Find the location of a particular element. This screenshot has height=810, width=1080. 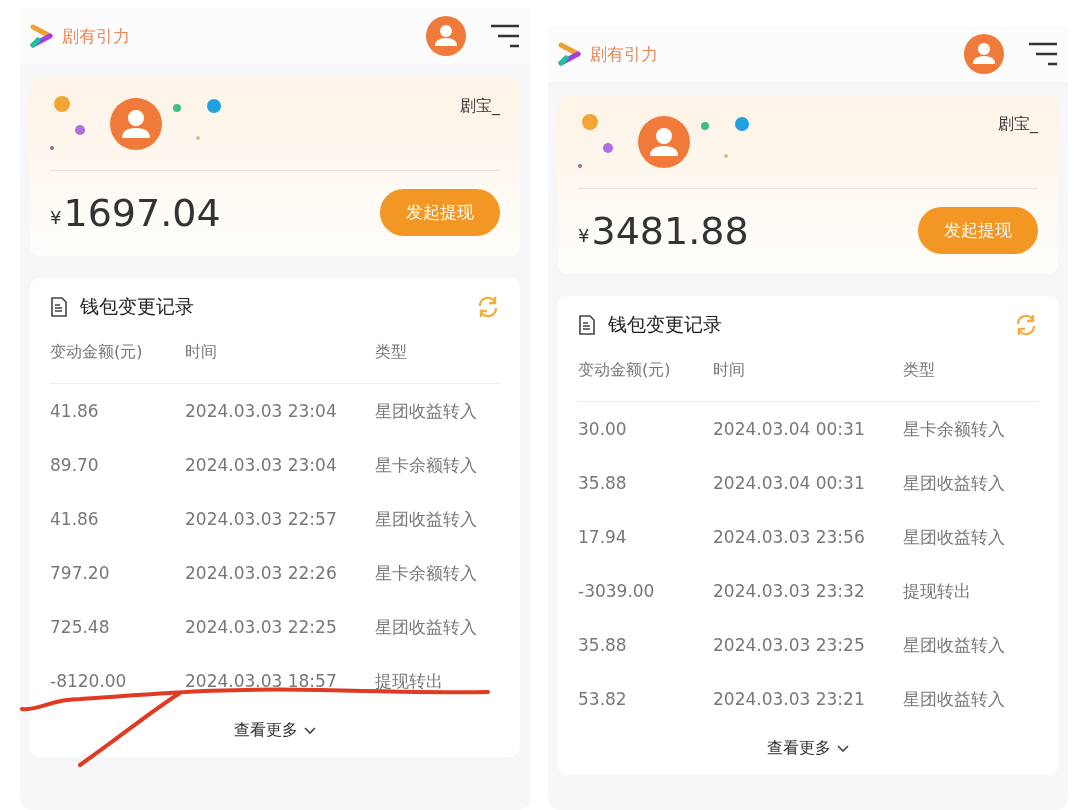

amount-cell-text: 89.70 is located at coordinates (75, 465).